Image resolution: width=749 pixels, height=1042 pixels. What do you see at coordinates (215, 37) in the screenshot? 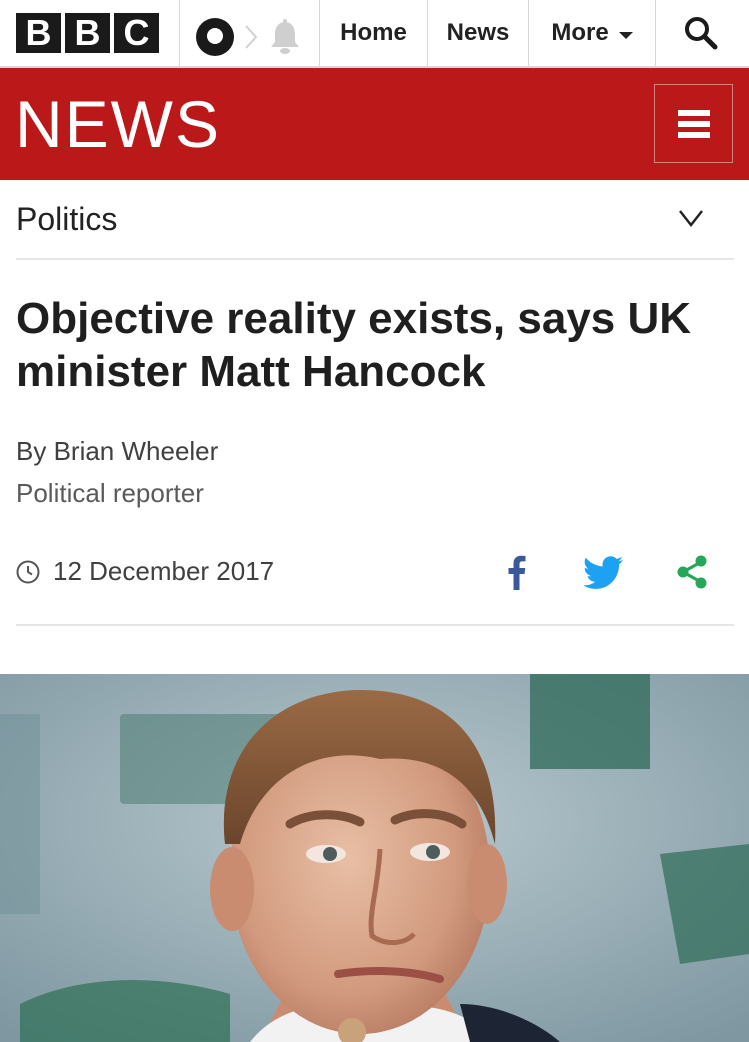
I see `account-icon` at bounding box center [215, 37].